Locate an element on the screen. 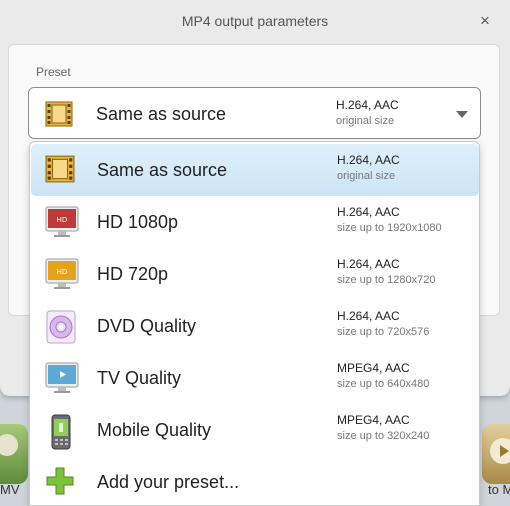 Image resolution: width=510 pixels, height=506 pixels. hd-monitor-red-icon: HD is located at coordinates (62, 224).